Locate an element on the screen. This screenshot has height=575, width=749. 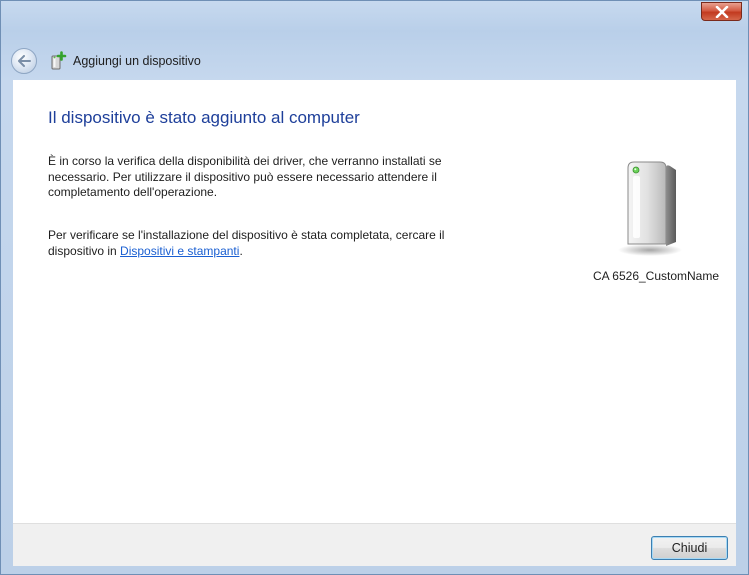
window-close-button is located at coordinates (721, 11).